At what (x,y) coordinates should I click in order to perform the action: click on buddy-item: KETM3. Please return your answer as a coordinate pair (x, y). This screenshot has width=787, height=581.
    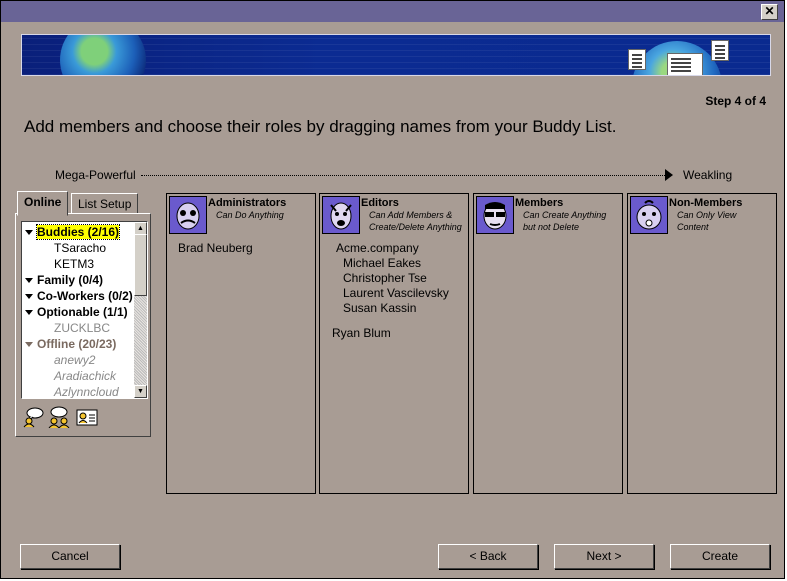
    Looking at the image, I should click on (58, 264).